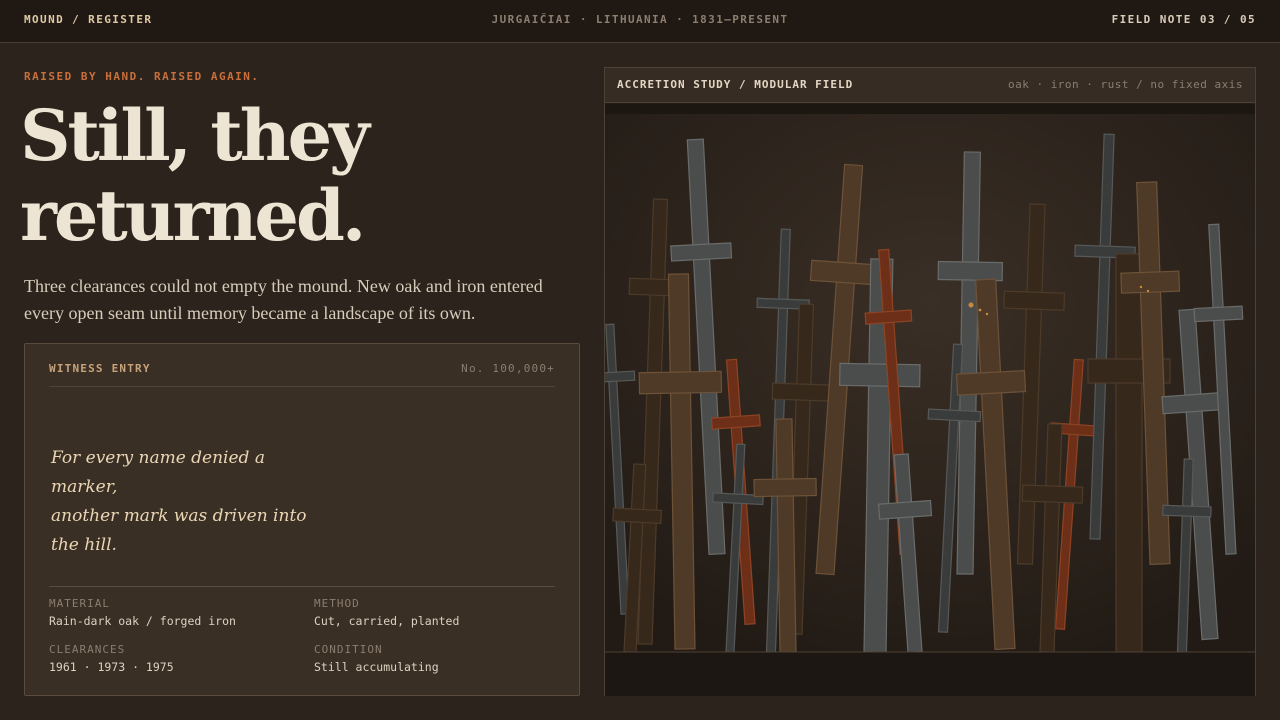 The width and height of the screenshot is (1280, 720). Describe the element at coordinates (87, 649) in the screenshot. I see `clearances-label: CLEARANCES` at that location.